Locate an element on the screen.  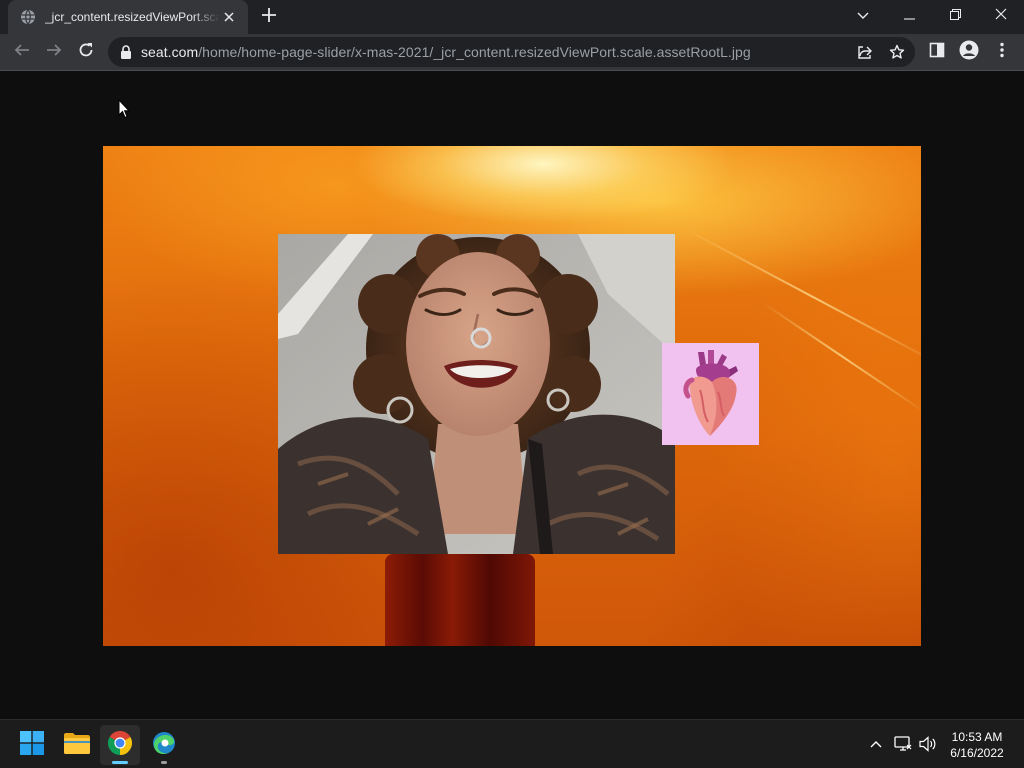
chevron-up-icon is located at coordinates (876, 744).